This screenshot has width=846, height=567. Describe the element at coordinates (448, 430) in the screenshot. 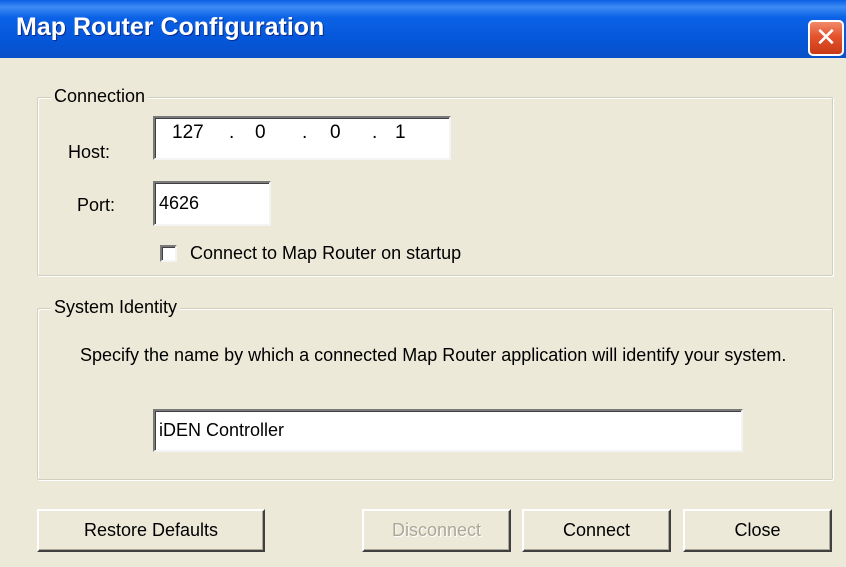

I see `system-name-input` at that location.